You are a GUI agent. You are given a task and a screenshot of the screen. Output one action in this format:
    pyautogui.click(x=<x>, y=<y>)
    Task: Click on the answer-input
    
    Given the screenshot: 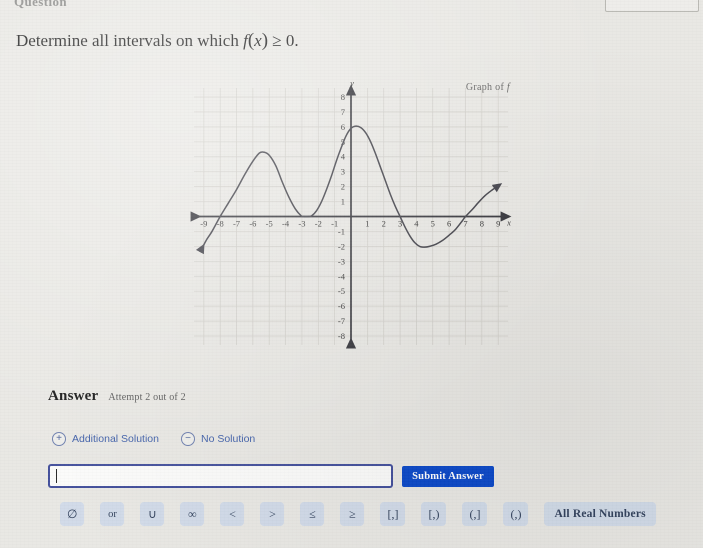 What is the action you would take?
    pyautogui.click(x=220, y=476)
    